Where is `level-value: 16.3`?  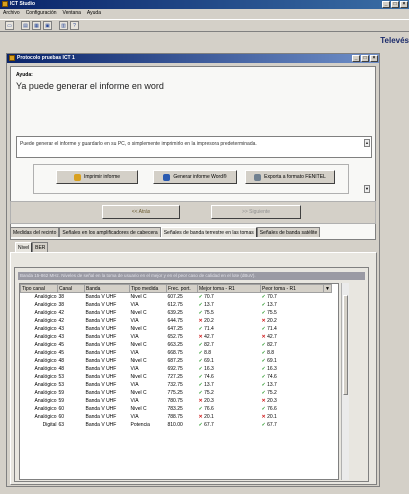 level-value: 16.3 is located at coordinates (272, 369).